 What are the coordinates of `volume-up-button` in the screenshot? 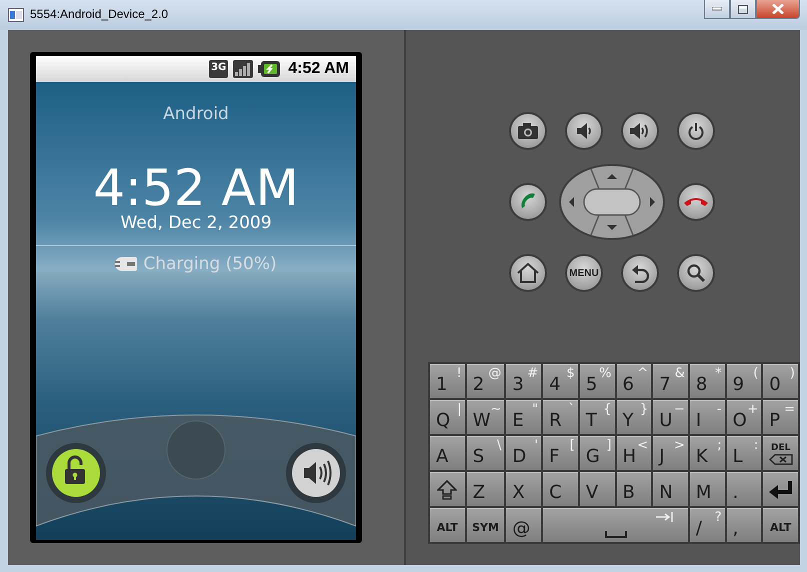 It's located at (640, 131).